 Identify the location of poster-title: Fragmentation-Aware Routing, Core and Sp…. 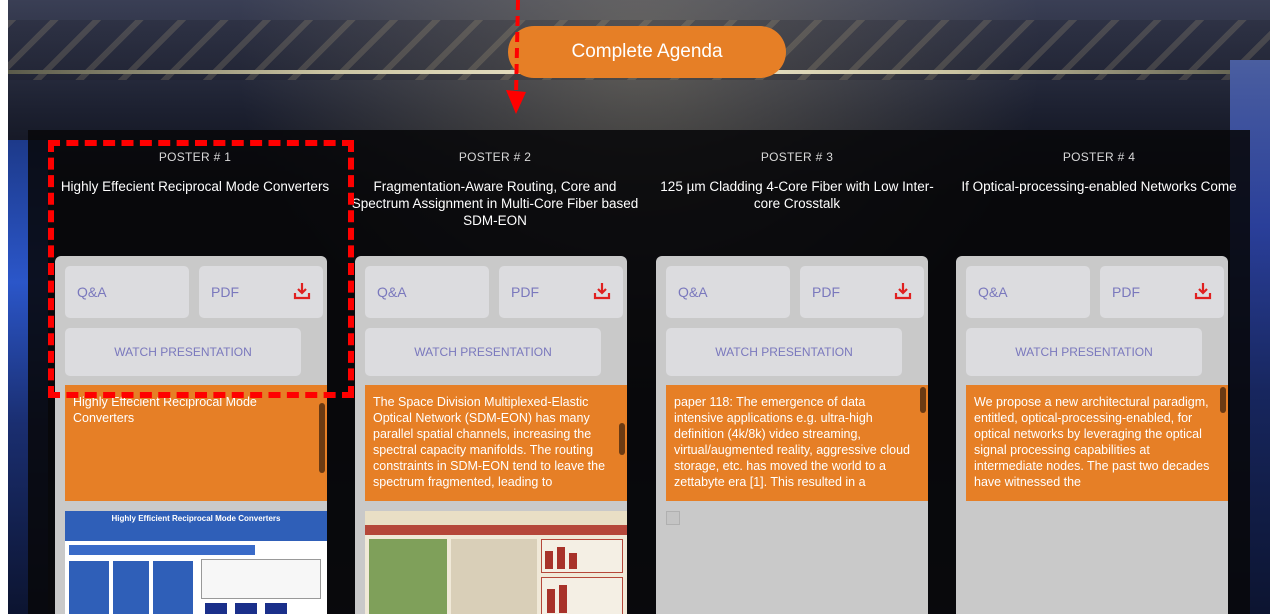
(495, 203).